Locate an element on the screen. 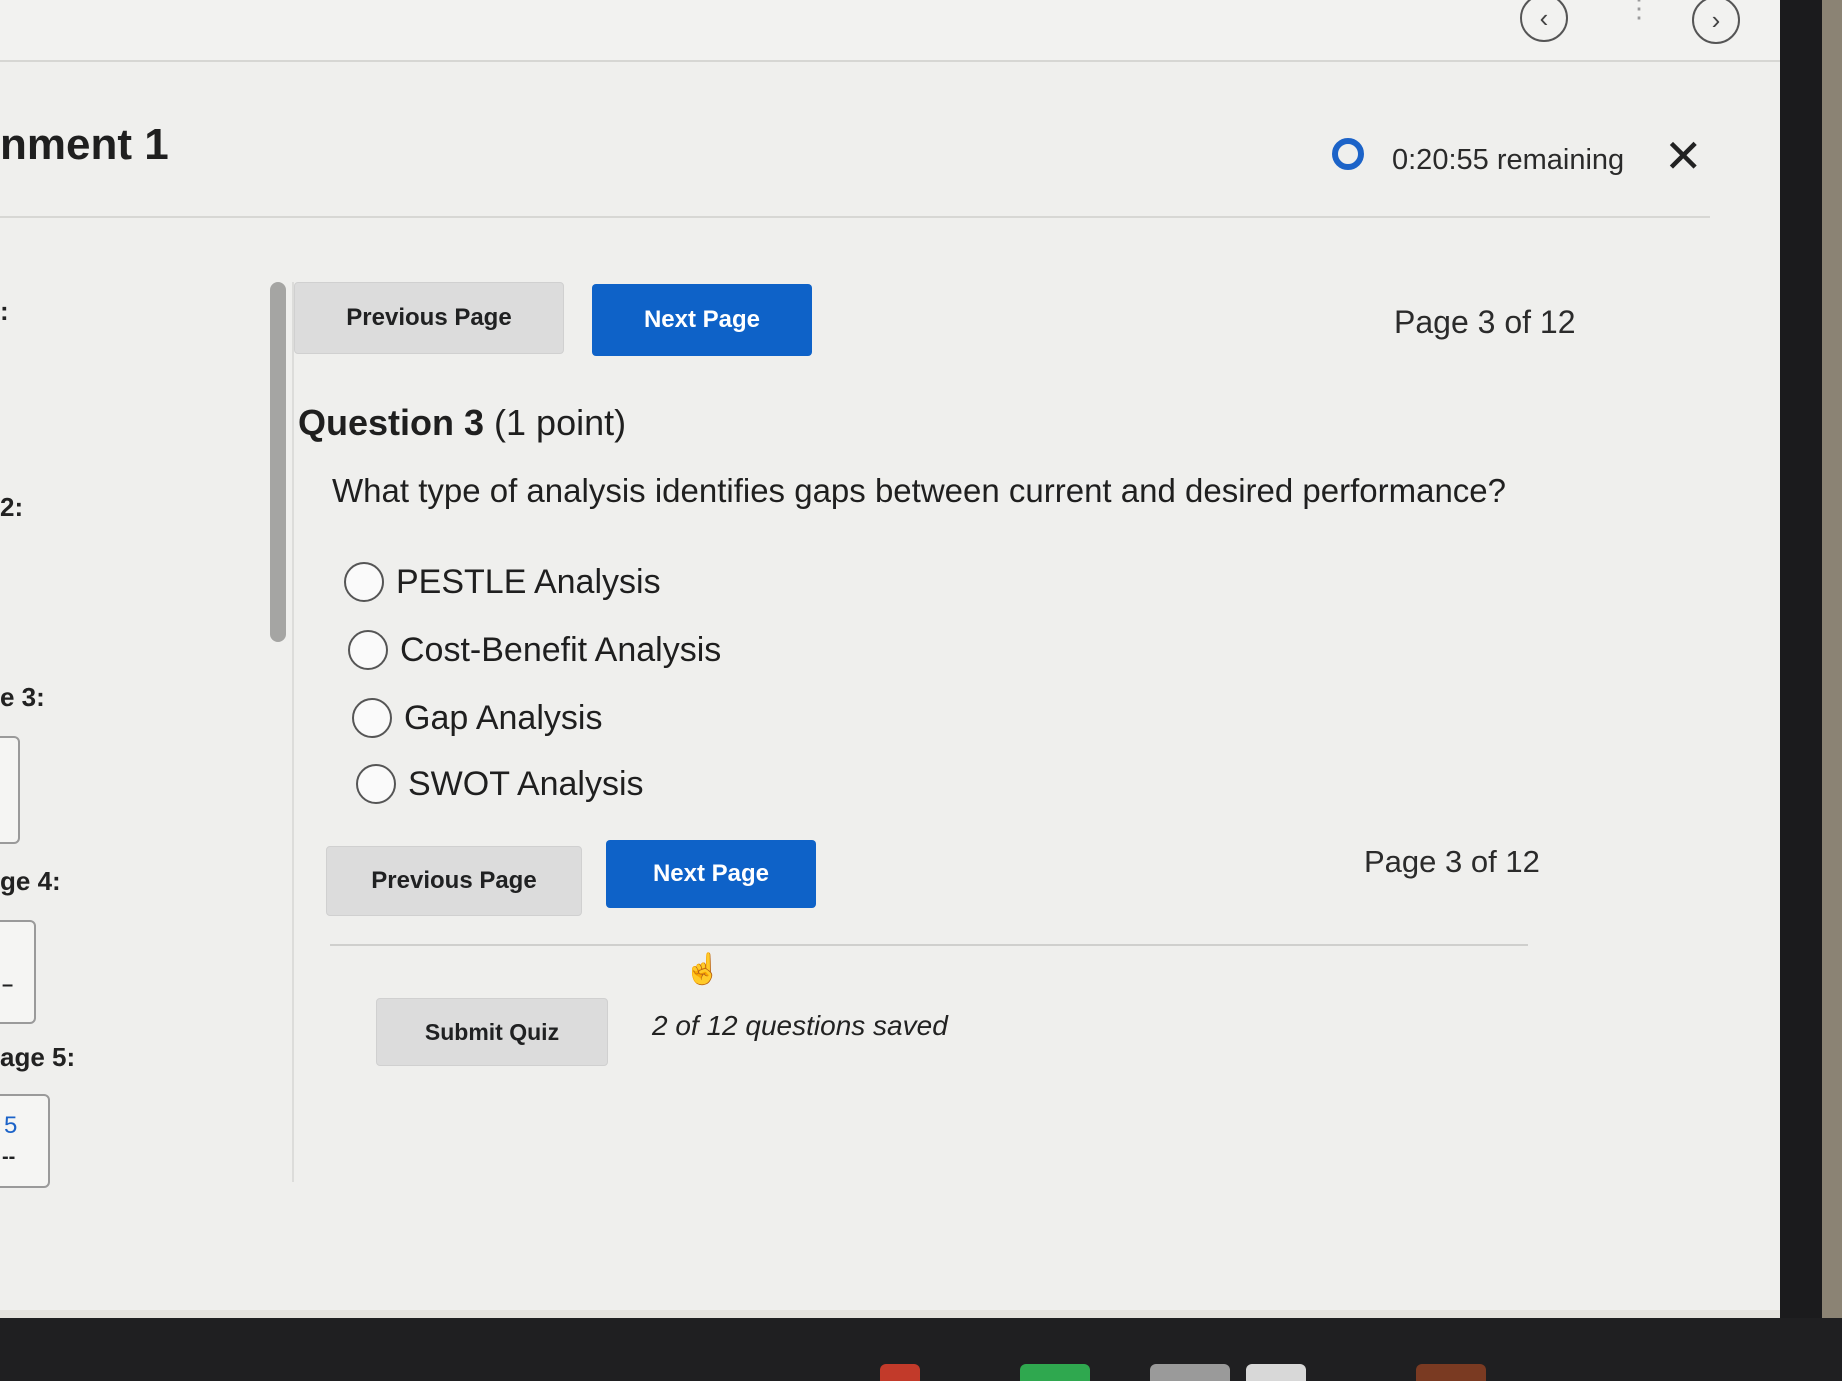 The height and width of the screenshot is (1381, 1842). chevron-right-icon: › is located at coordinates (1716, 22).